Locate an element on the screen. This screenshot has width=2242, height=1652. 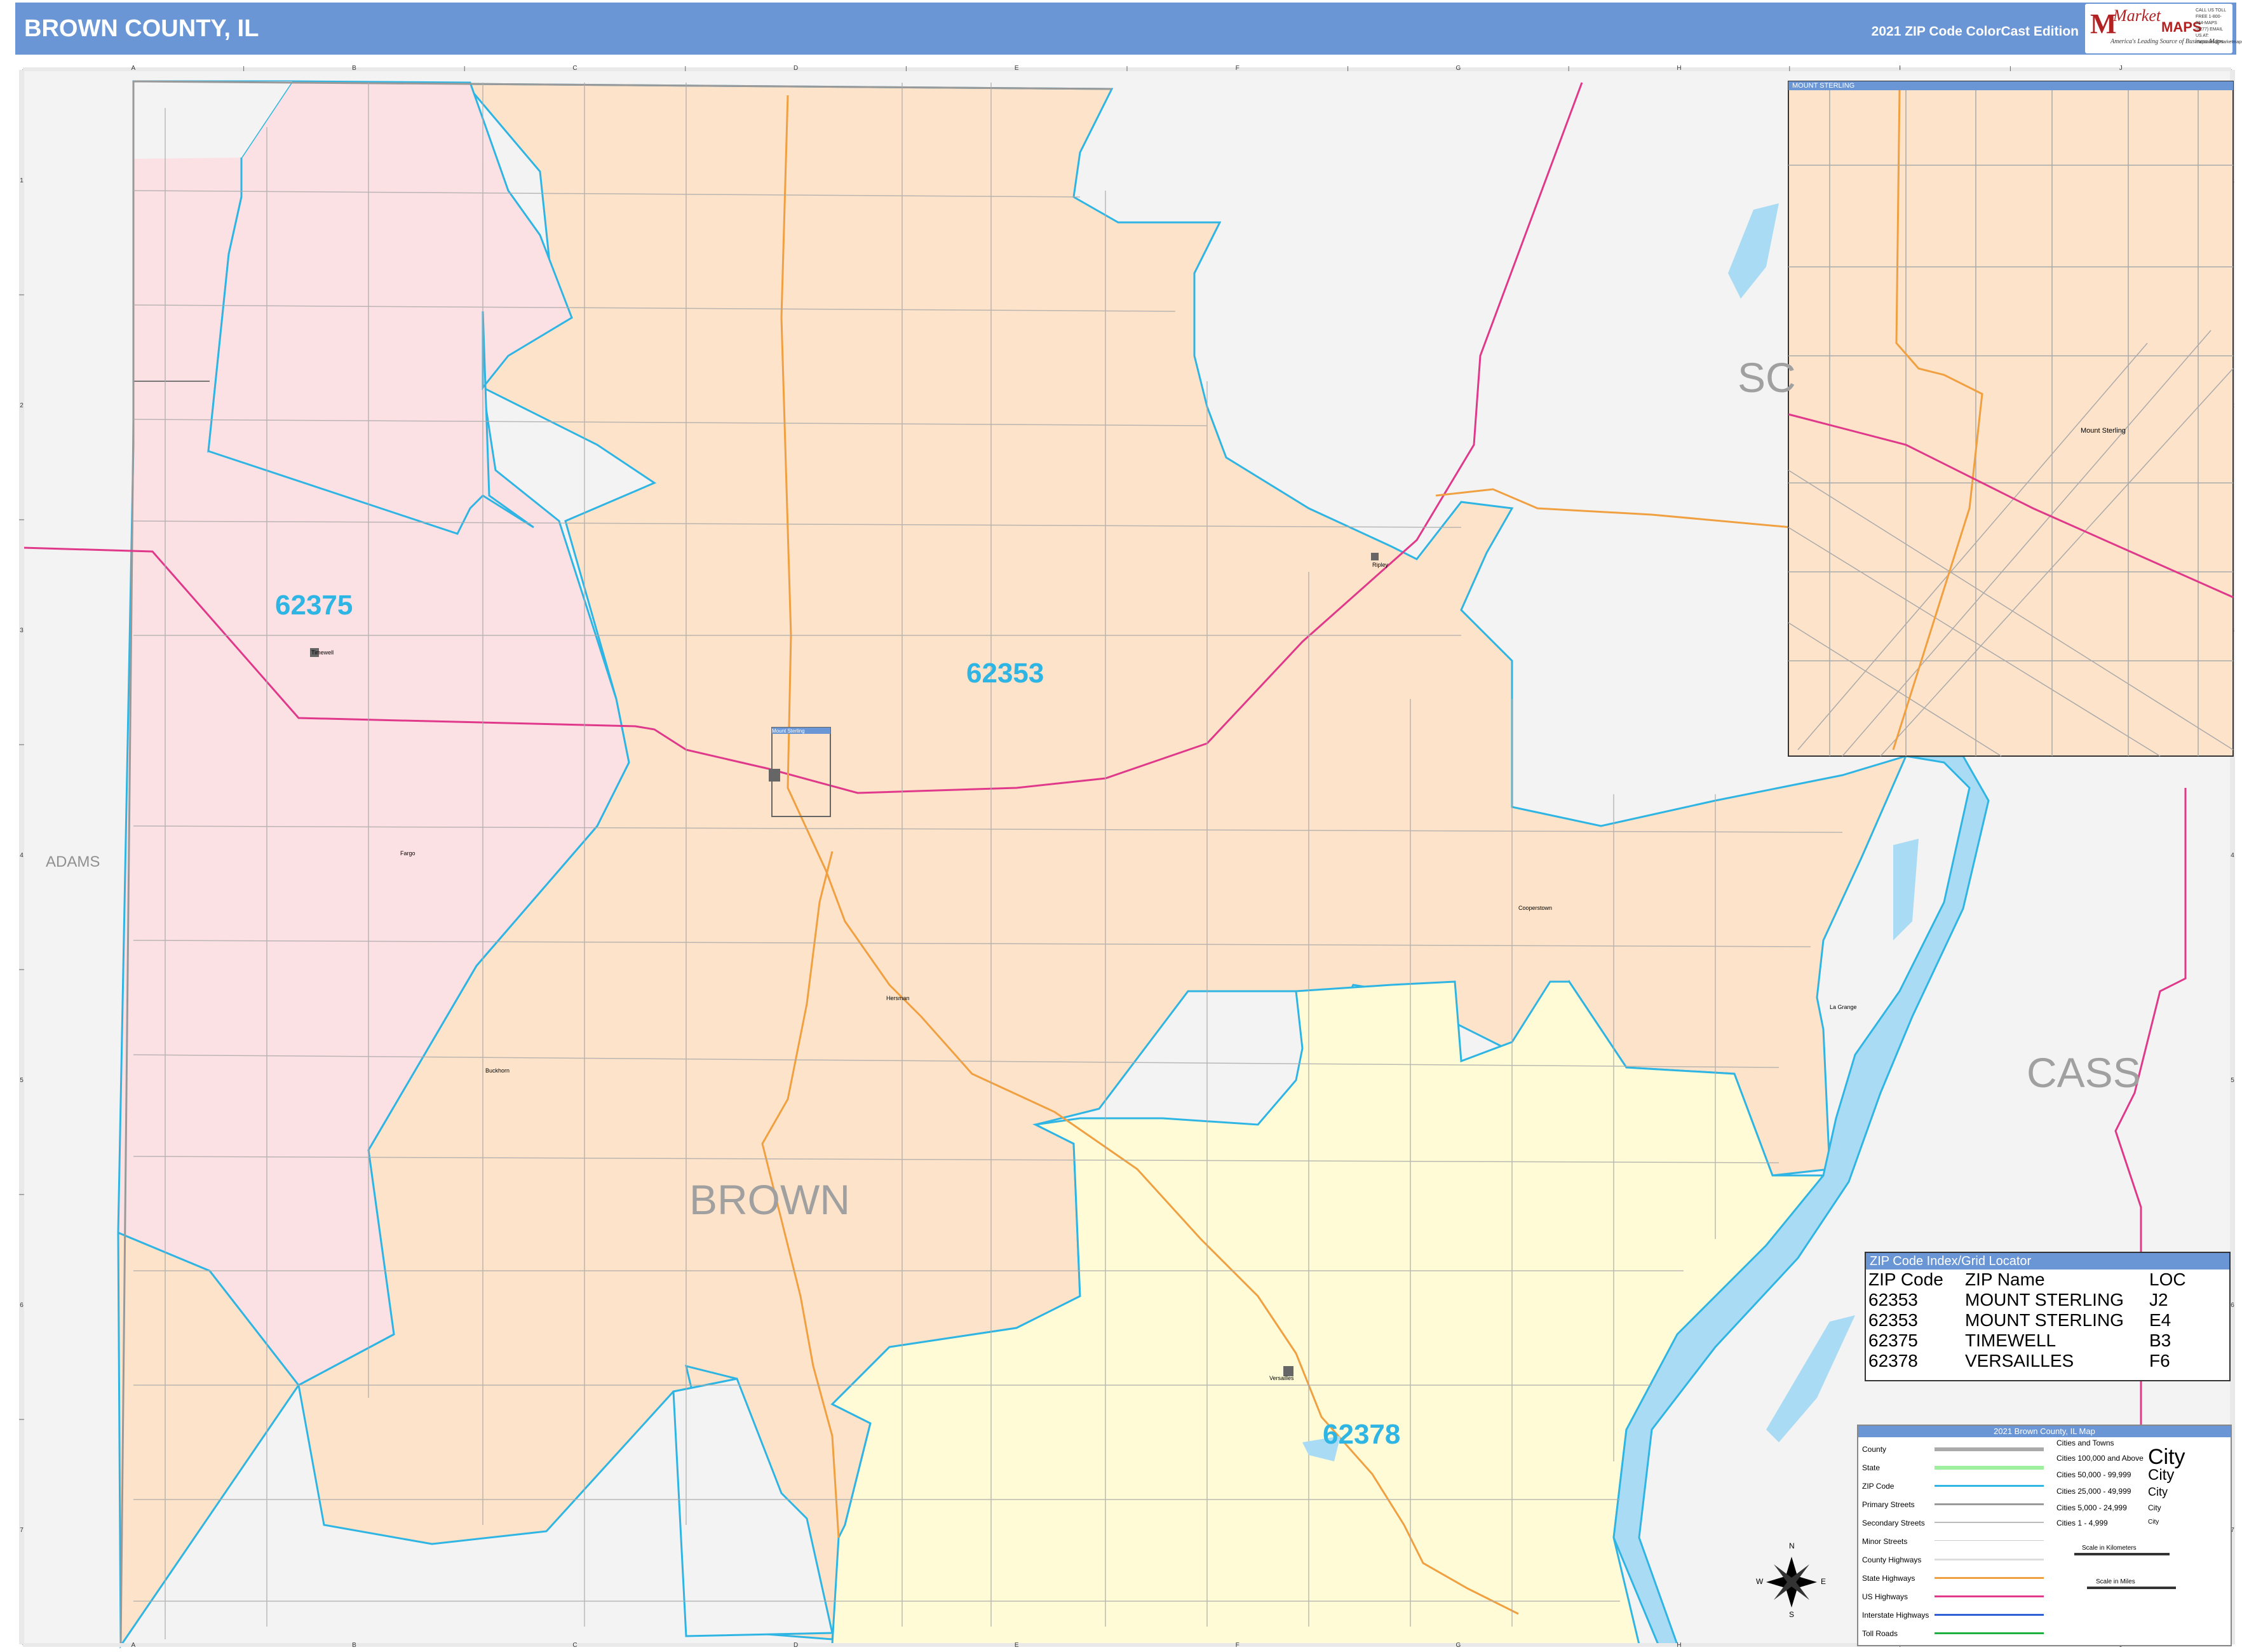
legend-secondary-swatch is located at coordinates (1989, 1522).